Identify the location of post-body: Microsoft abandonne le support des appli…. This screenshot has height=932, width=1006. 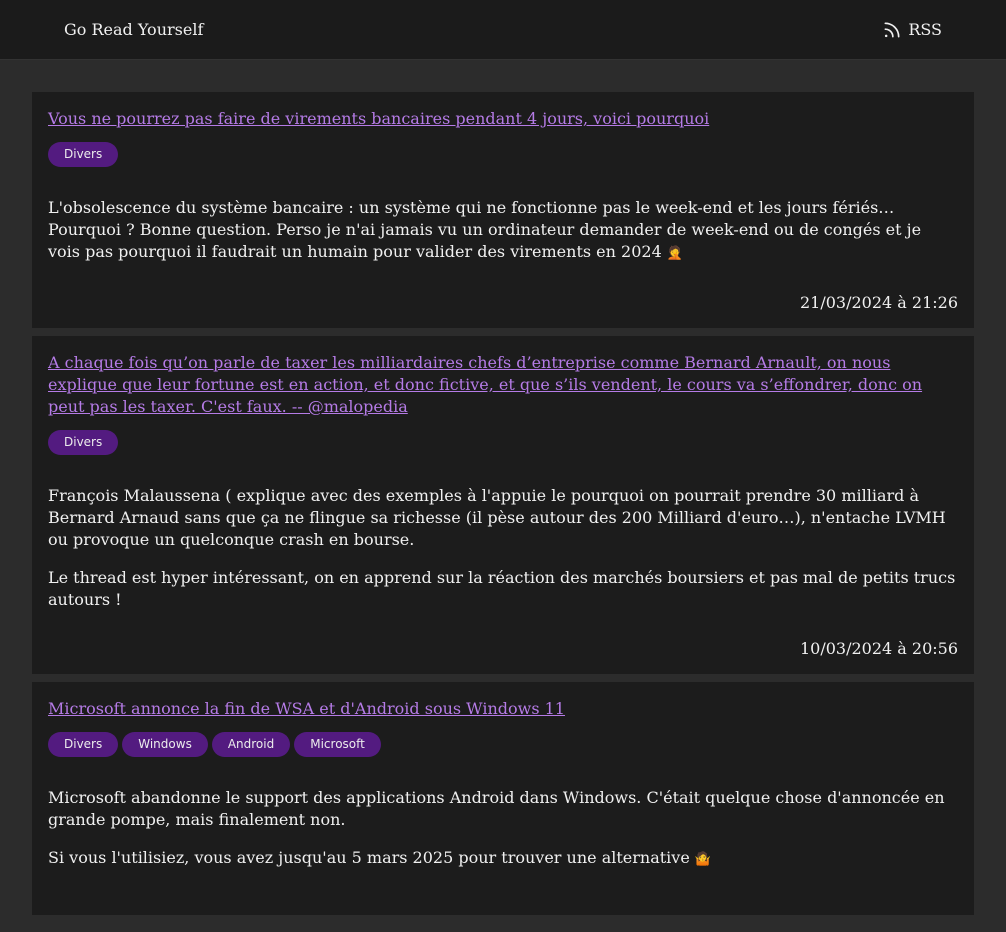
(503, 829).